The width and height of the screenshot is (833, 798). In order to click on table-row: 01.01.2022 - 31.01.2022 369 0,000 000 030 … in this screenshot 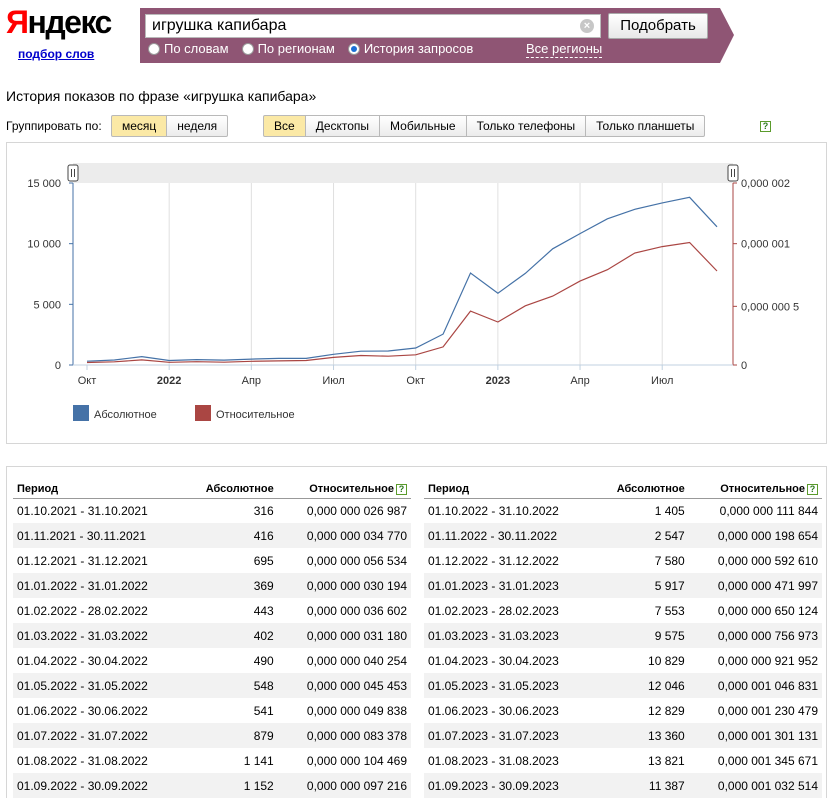, I will do `click(212, 585)`.